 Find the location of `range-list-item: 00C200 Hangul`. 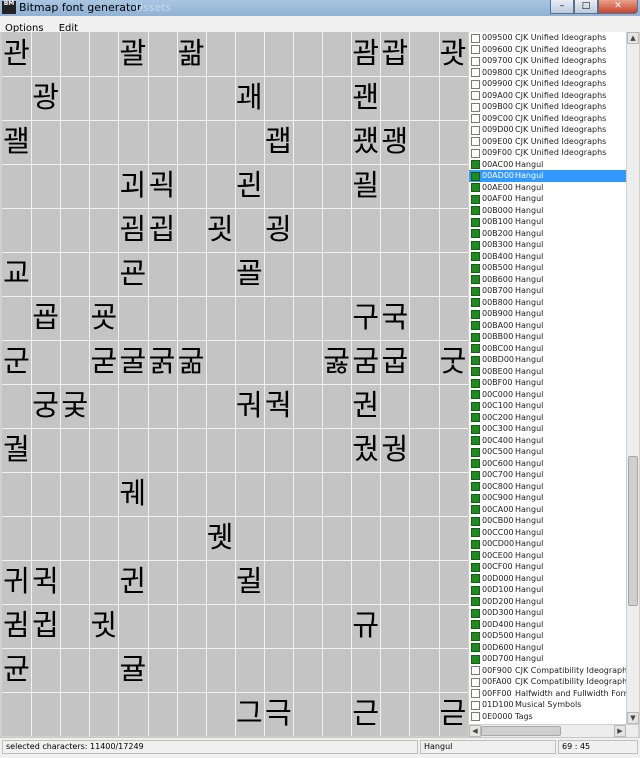

range-list-item: 00C200 Hangul is located at coordinates (547, 418).